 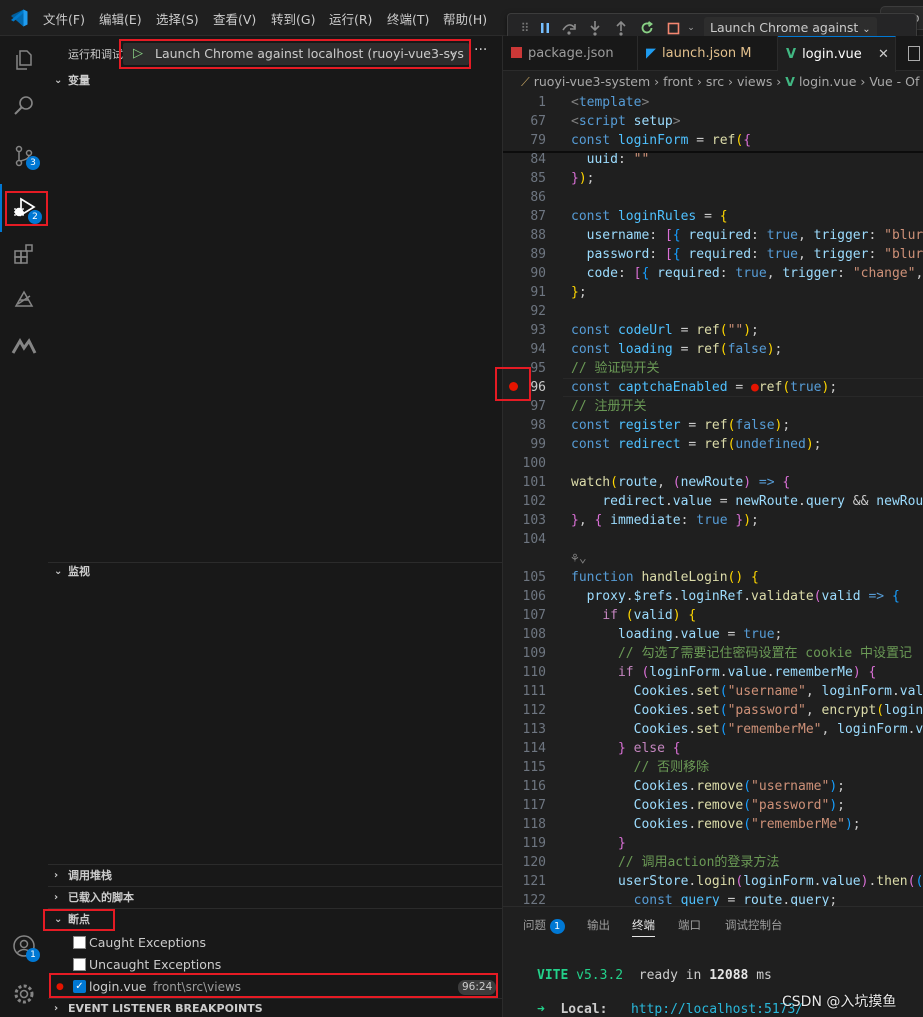 What do you see at coordinates (764, 975) in the screenshot?
I see `vite-ms: ms` at bounding box center [764, 975].